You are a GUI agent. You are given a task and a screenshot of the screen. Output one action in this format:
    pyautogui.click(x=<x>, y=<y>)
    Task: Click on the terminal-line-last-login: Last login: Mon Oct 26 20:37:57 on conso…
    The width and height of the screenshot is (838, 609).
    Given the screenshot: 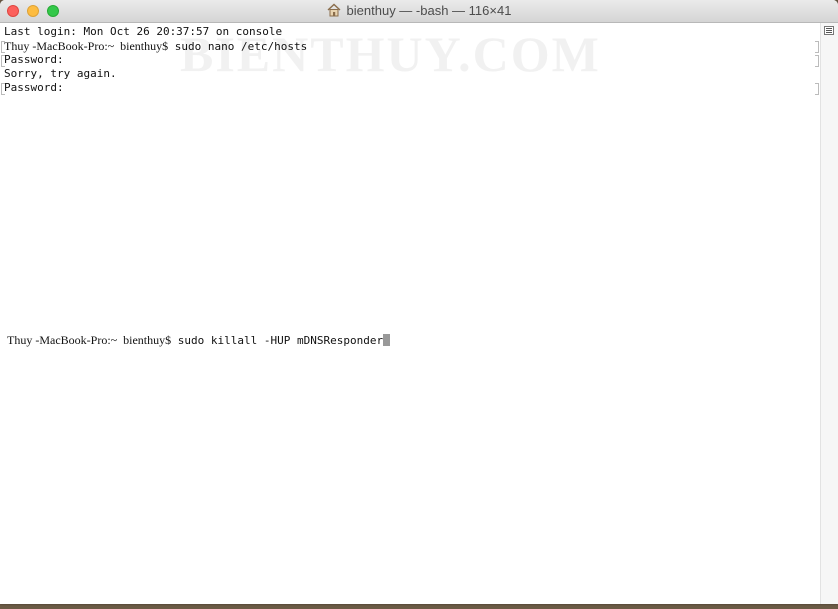 What is the action you would take?
    pyautogui.click(x=143, y=31)
    